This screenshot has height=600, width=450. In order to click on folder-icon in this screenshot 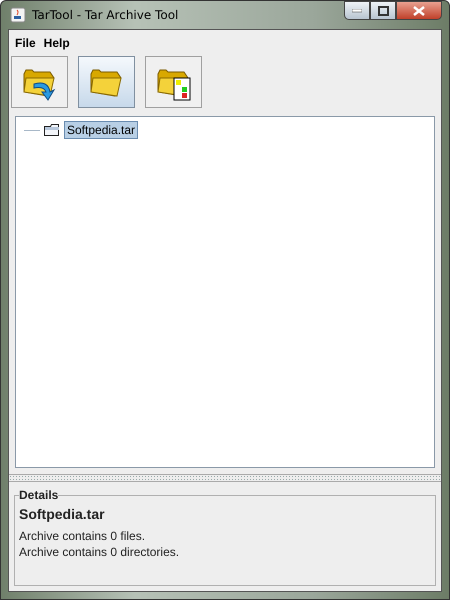, I will do `click(52, 130)`.